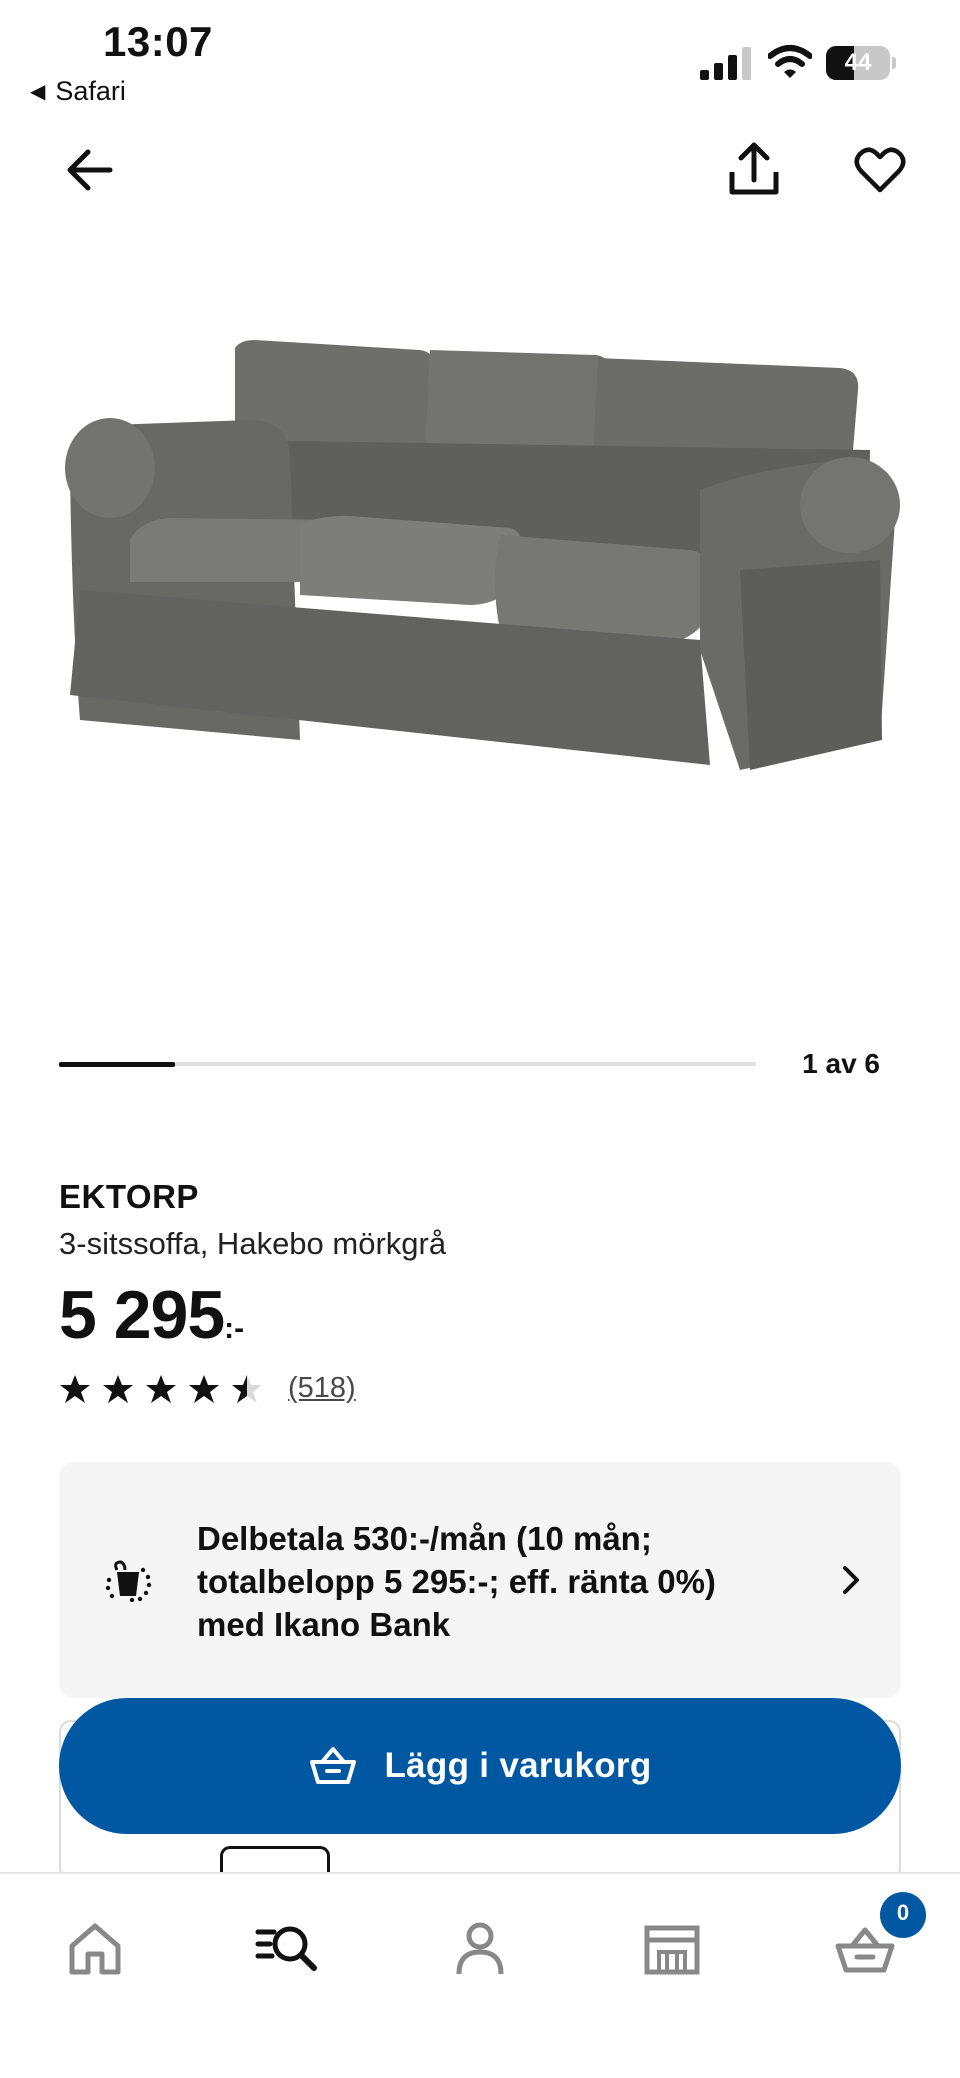 Image resolution: width=960 pixels, height=2078 pixels. I want to click on home-icon, so click(95, 1949).